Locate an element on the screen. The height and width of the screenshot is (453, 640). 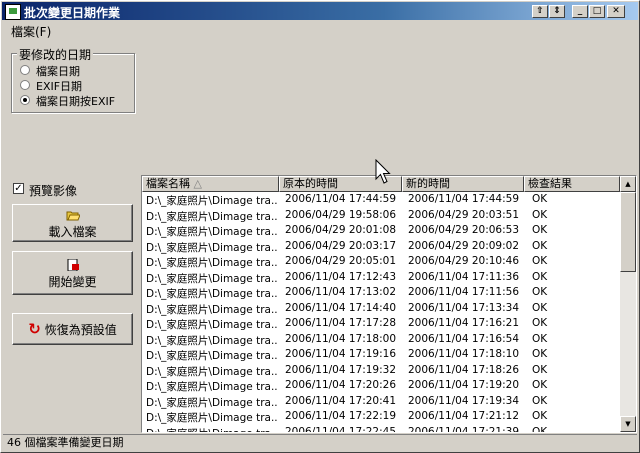
cell-new-time: 2006/11/04 17:19:20 is located at coordinates (464, 385).